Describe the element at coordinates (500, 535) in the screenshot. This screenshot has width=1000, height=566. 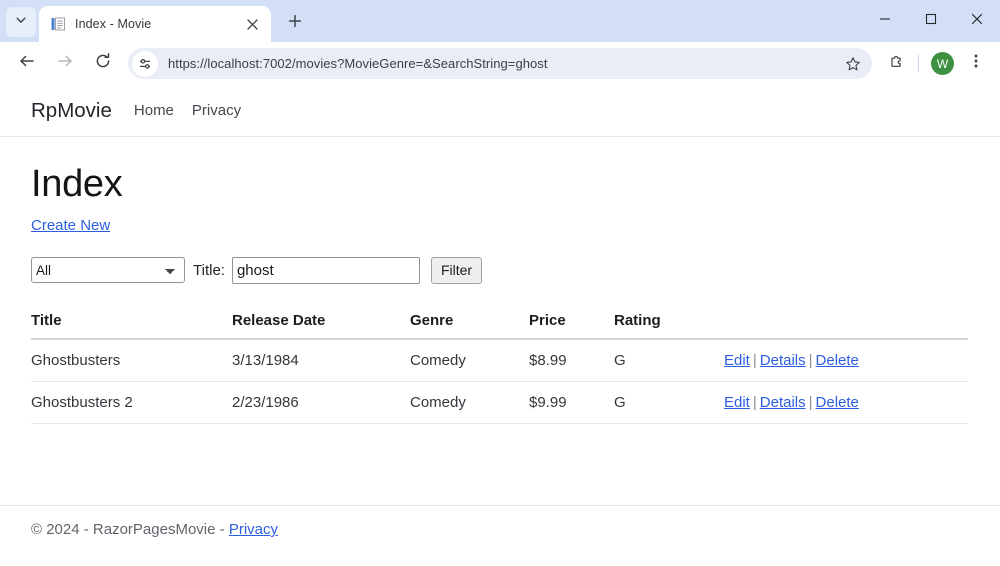
I see `site-footer: © 2024 - RazorPagesMovie - Privacy` at that location.